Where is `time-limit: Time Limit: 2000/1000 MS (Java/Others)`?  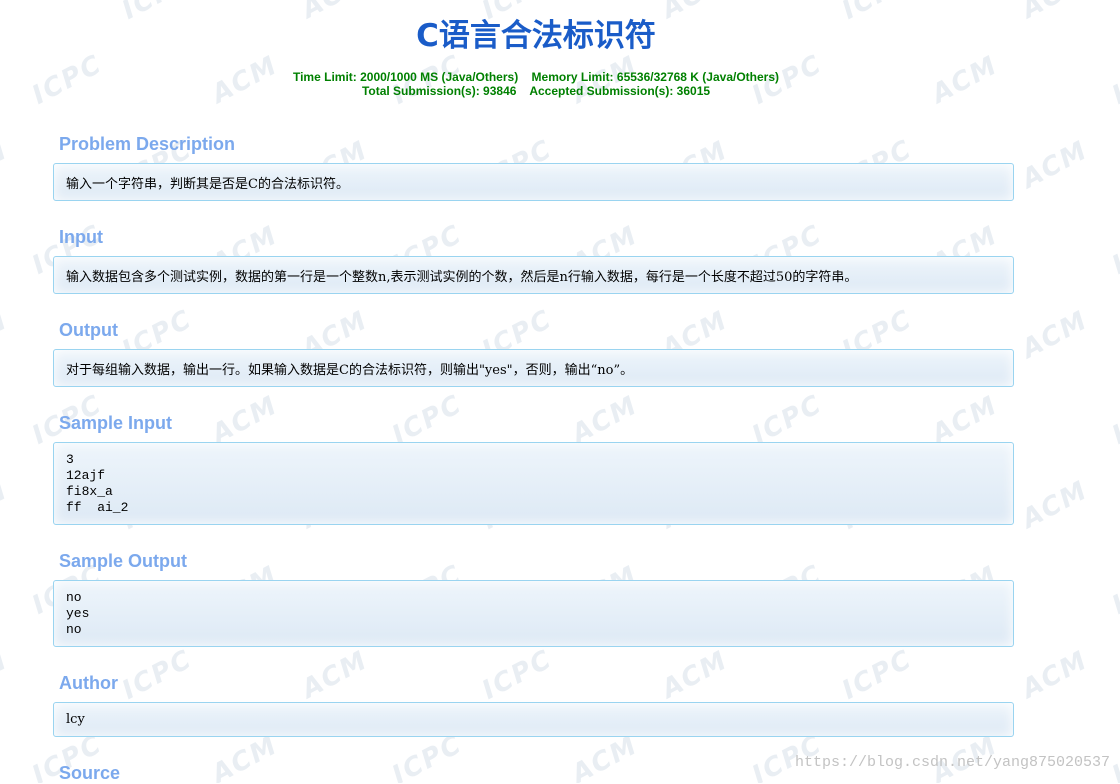 time-limit: Time Limit: 2000/1000 MS (Java/Others) is located at coordinates (405, 77).